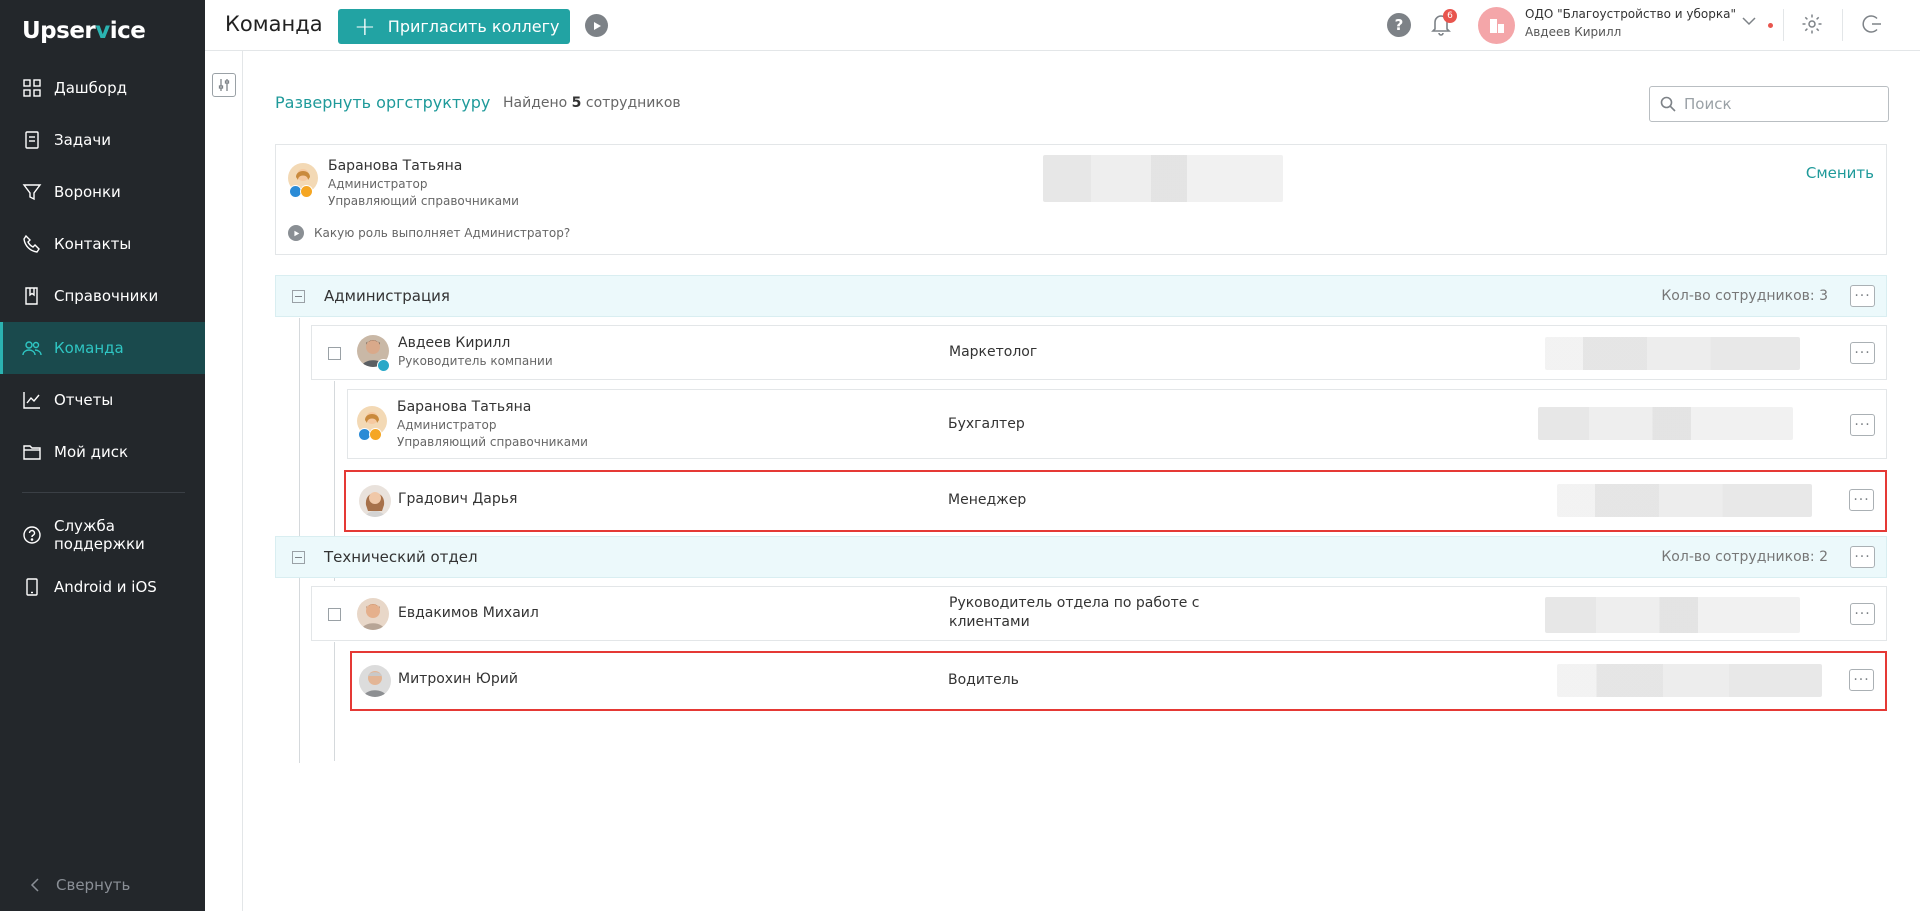 This screenshot has width=1920, height=911. I want to click on plus-icon: +, so click(365, 26).